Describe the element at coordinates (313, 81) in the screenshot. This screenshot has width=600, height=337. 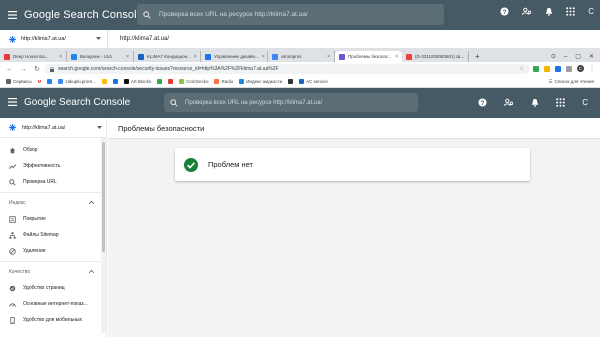
I see `bookmark-item: AC service` at that location.